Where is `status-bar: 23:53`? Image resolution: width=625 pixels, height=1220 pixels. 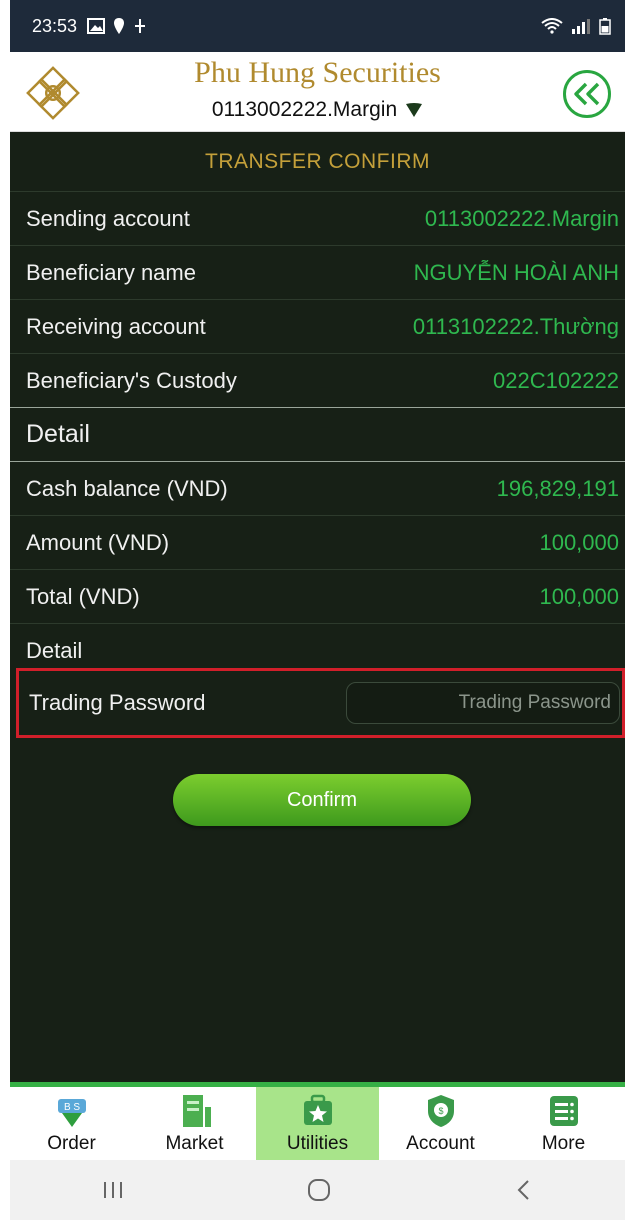 status-bar: 23:53 is located at coordinates (317, 26).